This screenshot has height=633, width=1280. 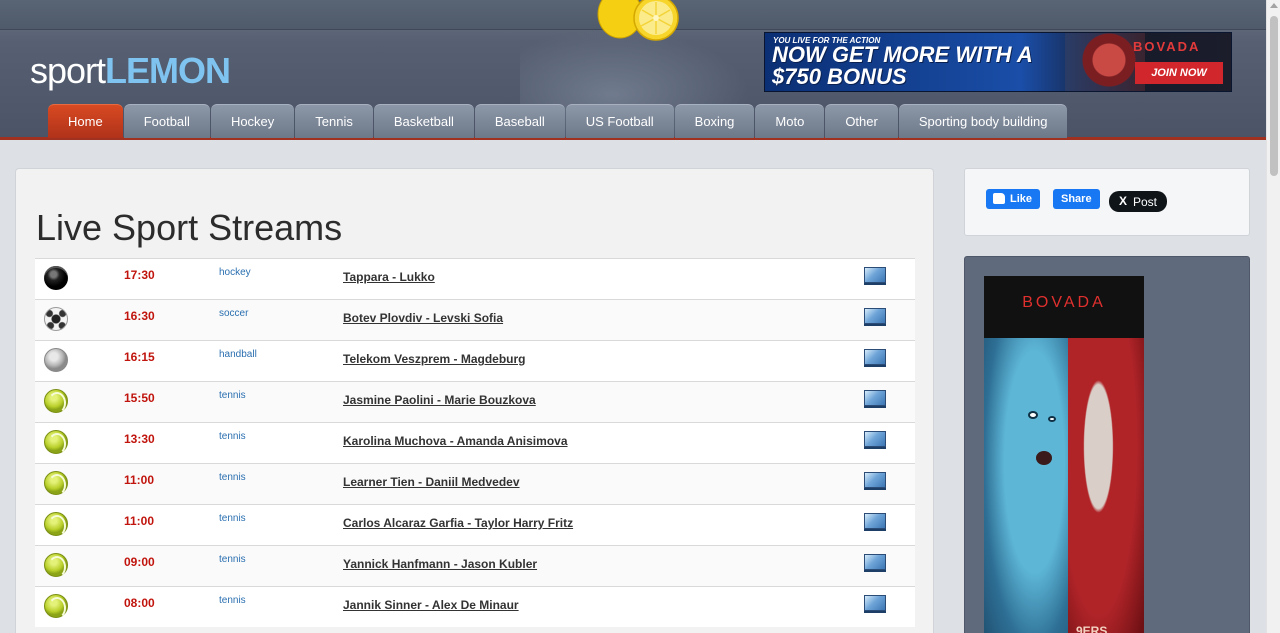 What do you see at coordinates (85, 121) in the screenshot?
I see `nav-tab-home: Home` at bounding box center [85, 121].